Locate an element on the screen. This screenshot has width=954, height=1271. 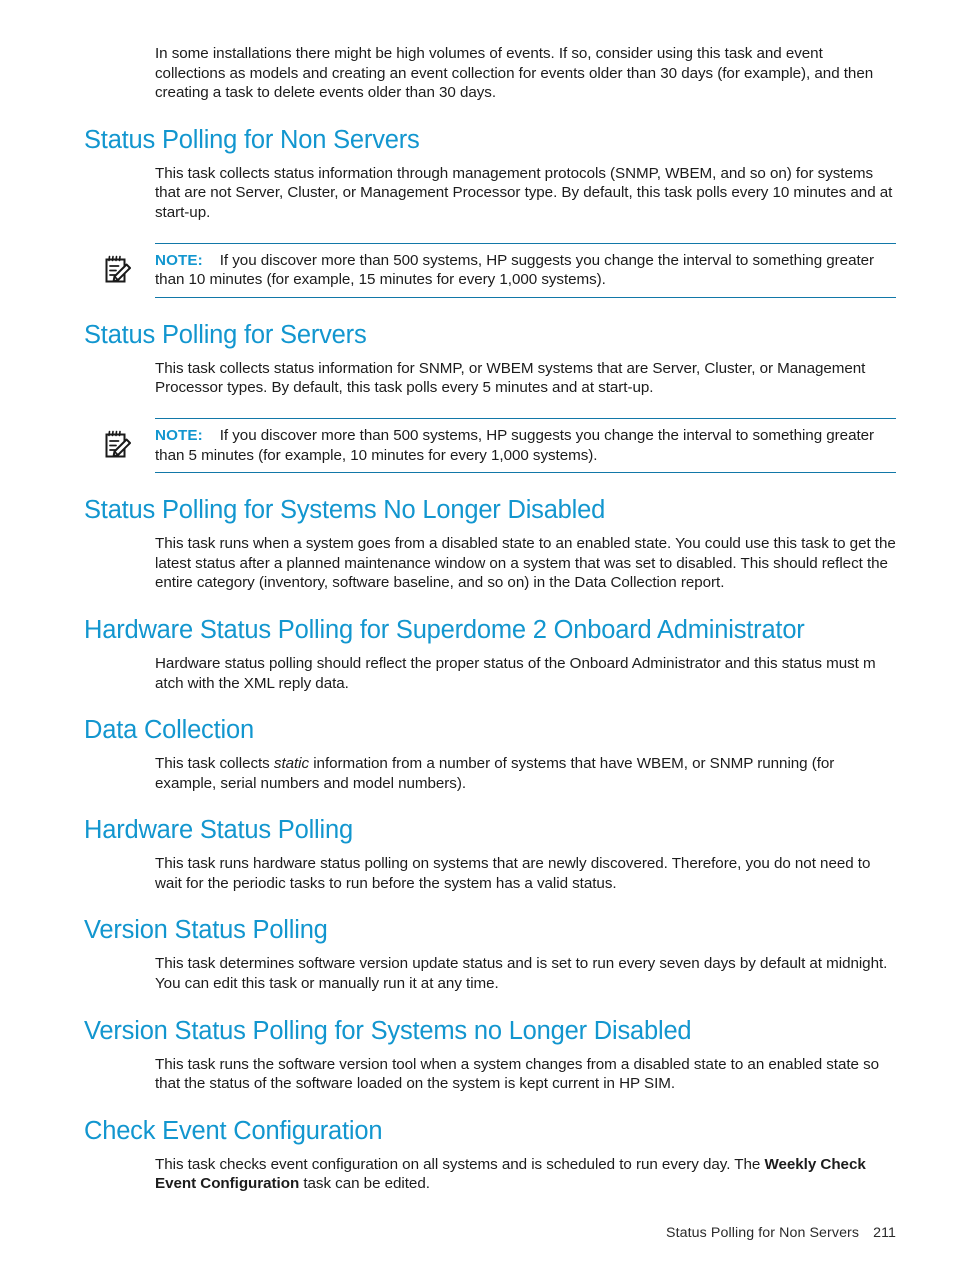
heading-check-event-configuration: Check Event Configuration is located at coordinates (233, 1130).